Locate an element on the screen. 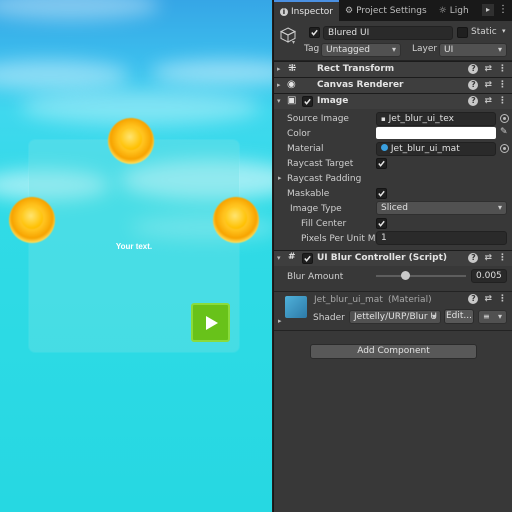 The height and width of the screenshot is (512, 512). material-subtitle: (Material) is located at coordinates (410, 300).